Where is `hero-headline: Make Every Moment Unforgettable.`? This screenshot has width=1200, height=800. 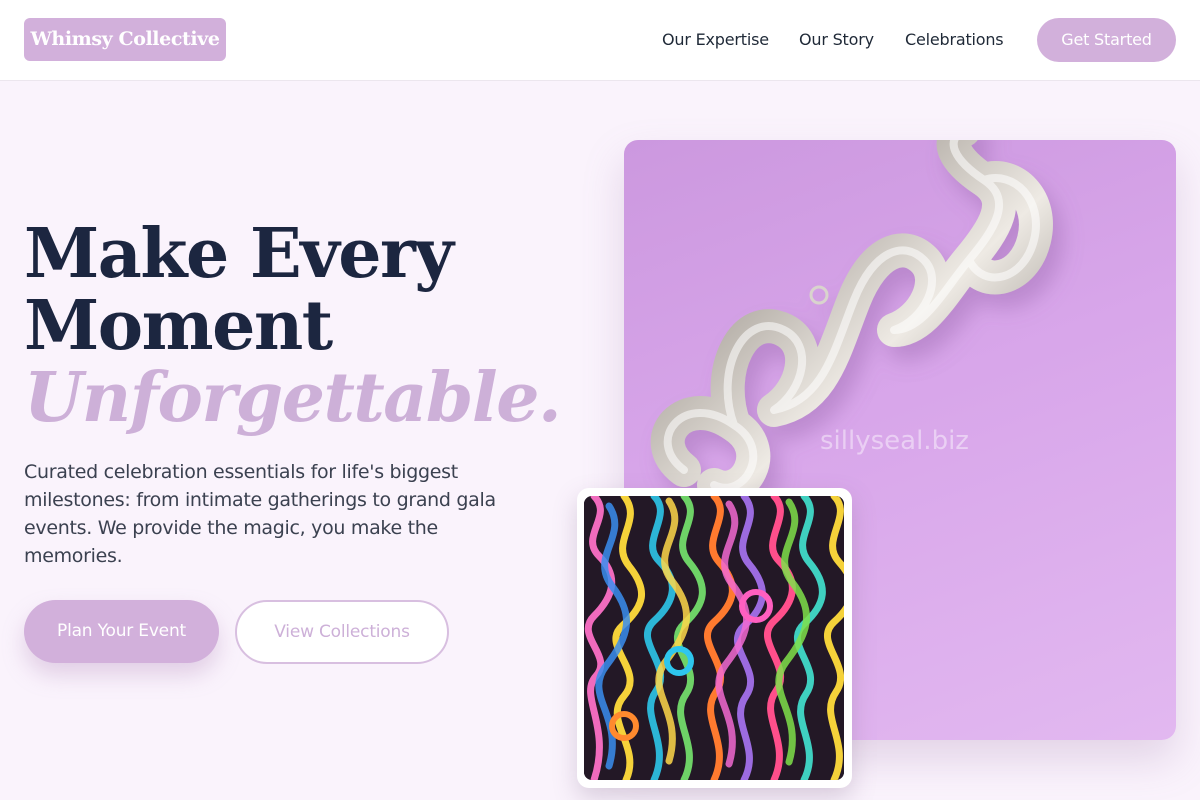
hero-headline: Make Every Moment Unforgettable. is located at coordinates (304, 326).